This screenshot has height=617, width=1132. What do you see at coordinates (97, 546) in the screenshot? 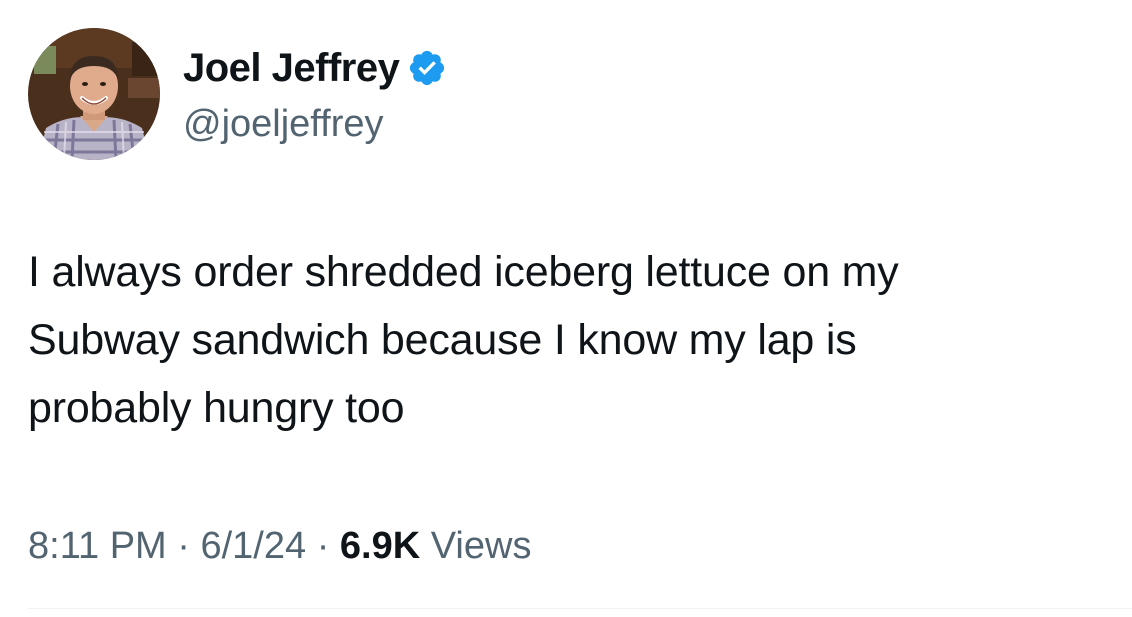
I see `tweet-time: 8:11 PM` at bounding box center [97, 546].